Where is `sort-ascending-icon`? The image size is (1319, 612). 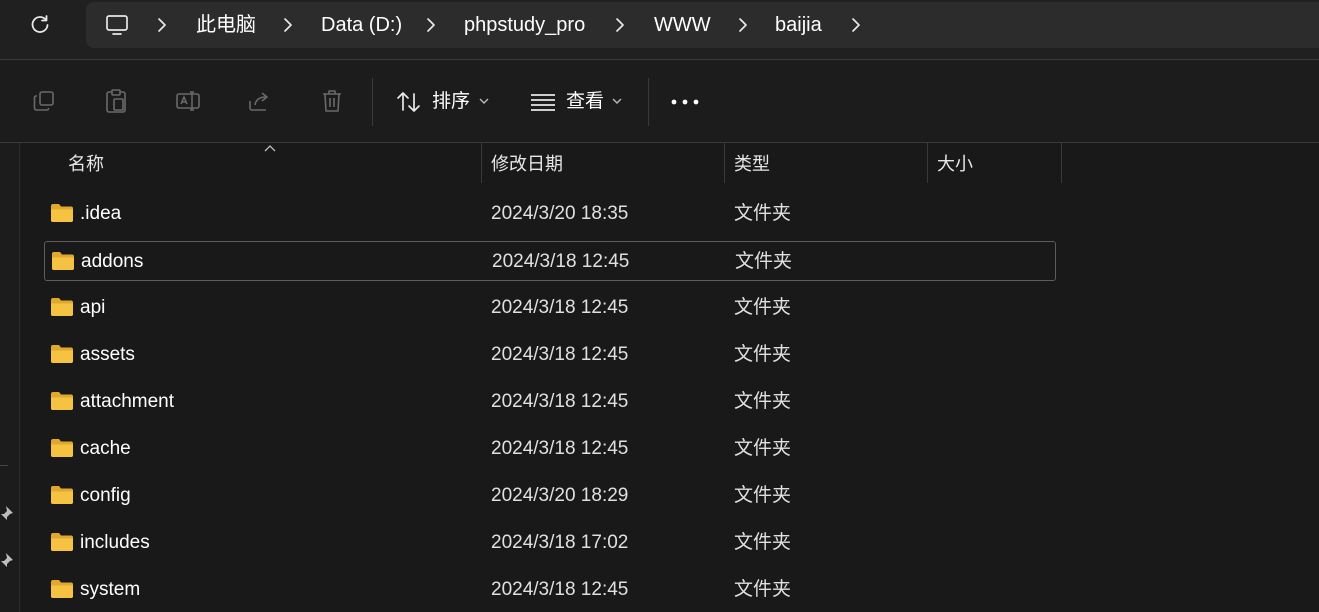
sort-ascending-icon is located at coordinates (270, 148).